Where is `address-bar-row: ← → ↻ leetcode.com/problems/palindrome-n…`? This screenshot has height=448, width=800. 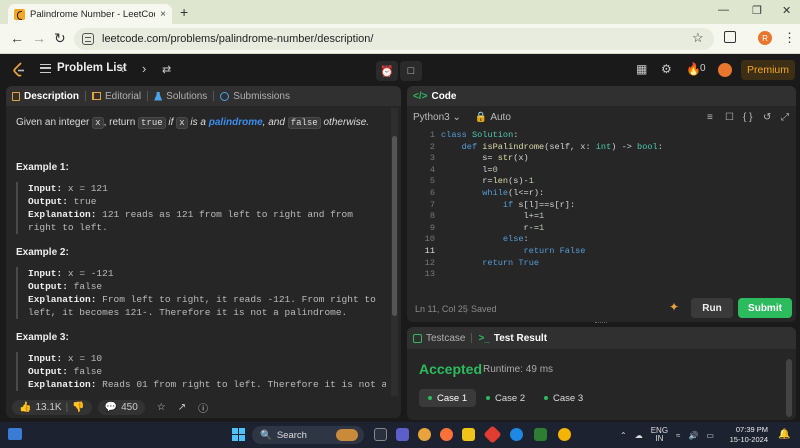 address-bar-row: ← → ↻ leetcode.com/problems/palindrome-n… is located at coordinates (400, 39).